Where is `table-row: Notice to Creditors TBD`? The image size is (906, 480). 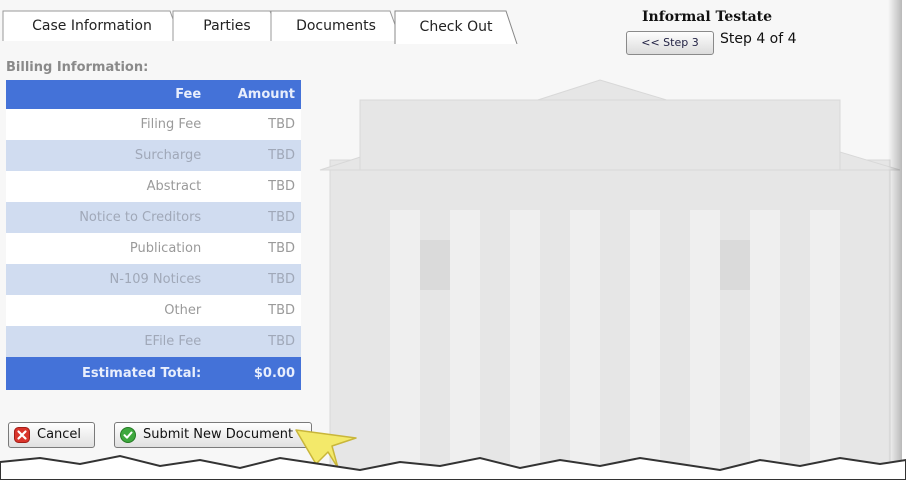 table-row: Notice to Creditors TBD is located at coordinates (153, 217).